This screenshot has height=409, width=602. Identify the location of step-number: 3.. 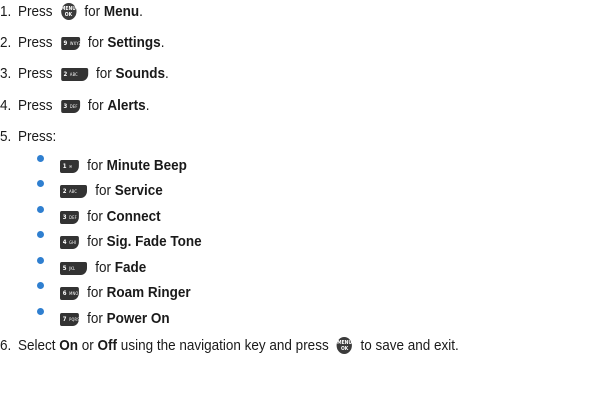
(6, 73).